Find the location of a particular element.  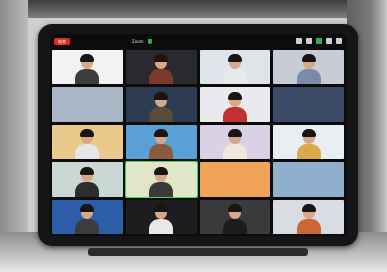

meeting-toolbar: 结束 Zoom is located at coordinates (198, 41).